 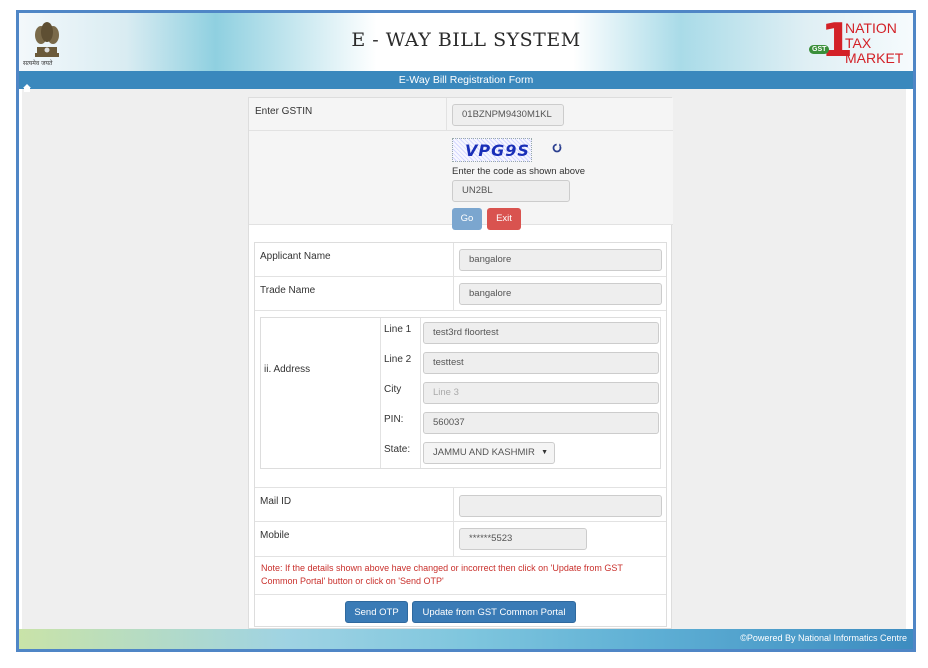 What do you see at coordinates (504, 219) in the screenshot?
I see `exit-button: Exit` at bounding box center [504, 219].